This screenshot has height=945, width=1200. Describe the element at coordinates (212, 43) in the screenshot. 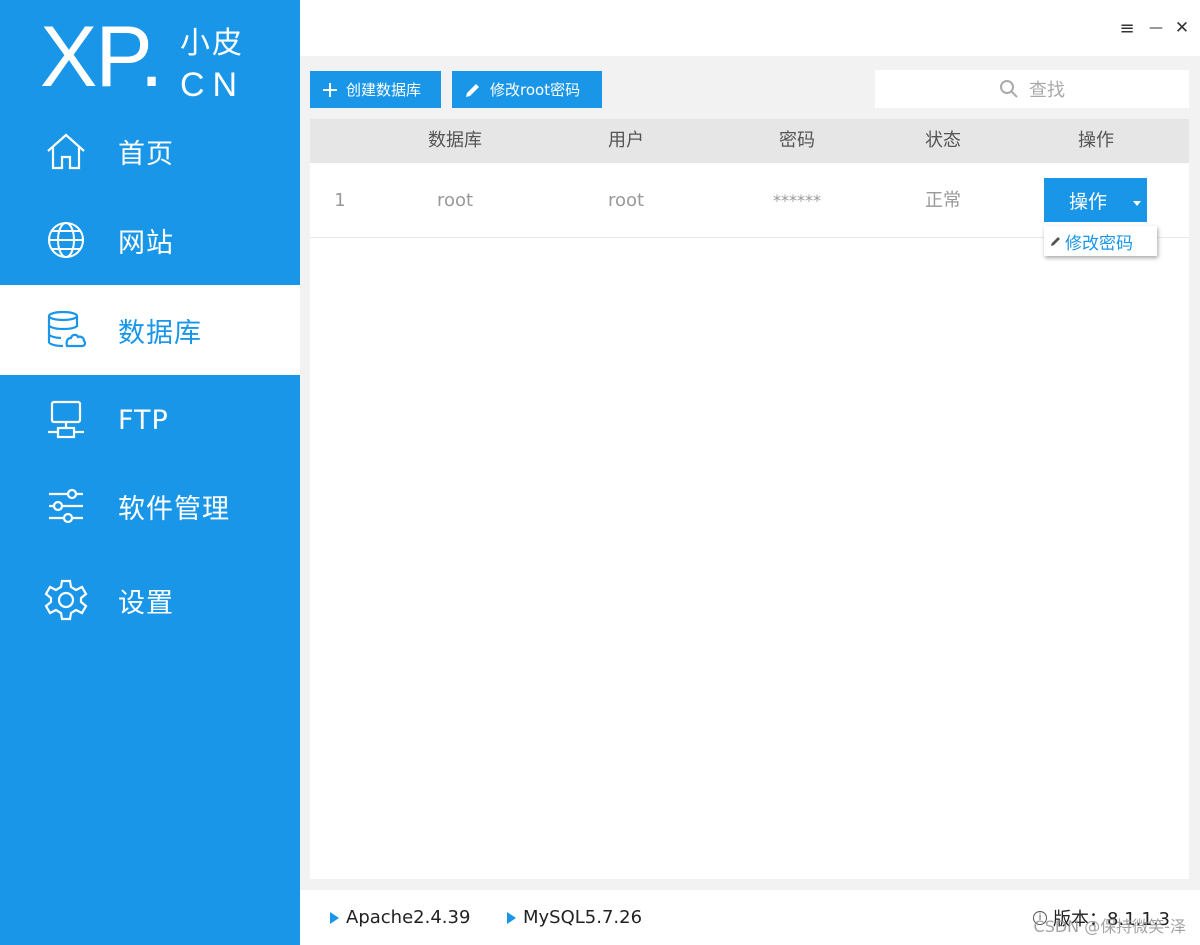

I see `logo-zh: 小皮` at that location.